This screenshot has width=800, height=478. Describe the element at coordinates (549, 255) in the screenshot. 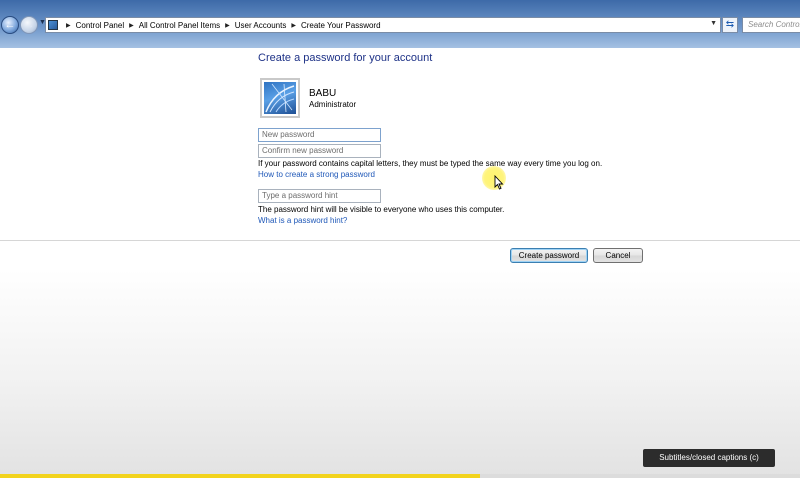

I see `create-password-button: Create password` at that location.